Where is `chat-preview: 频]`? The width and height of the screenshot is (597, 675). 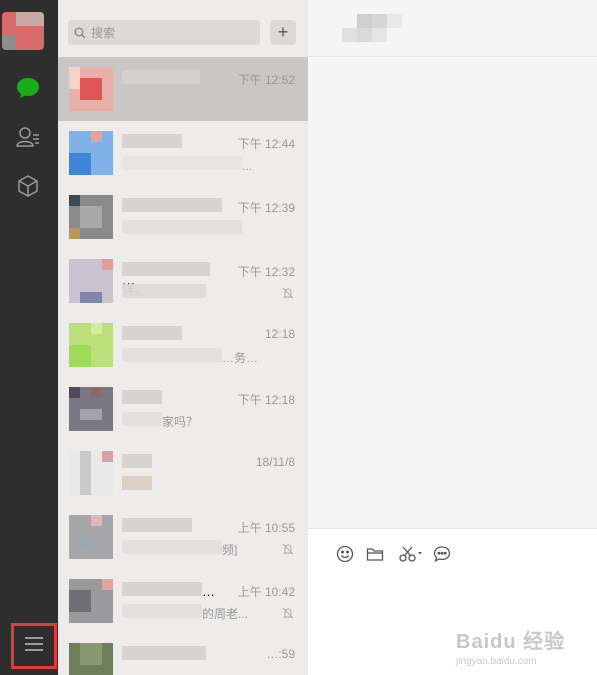 chat-preview: 频] is located at coordinates (202, 548).